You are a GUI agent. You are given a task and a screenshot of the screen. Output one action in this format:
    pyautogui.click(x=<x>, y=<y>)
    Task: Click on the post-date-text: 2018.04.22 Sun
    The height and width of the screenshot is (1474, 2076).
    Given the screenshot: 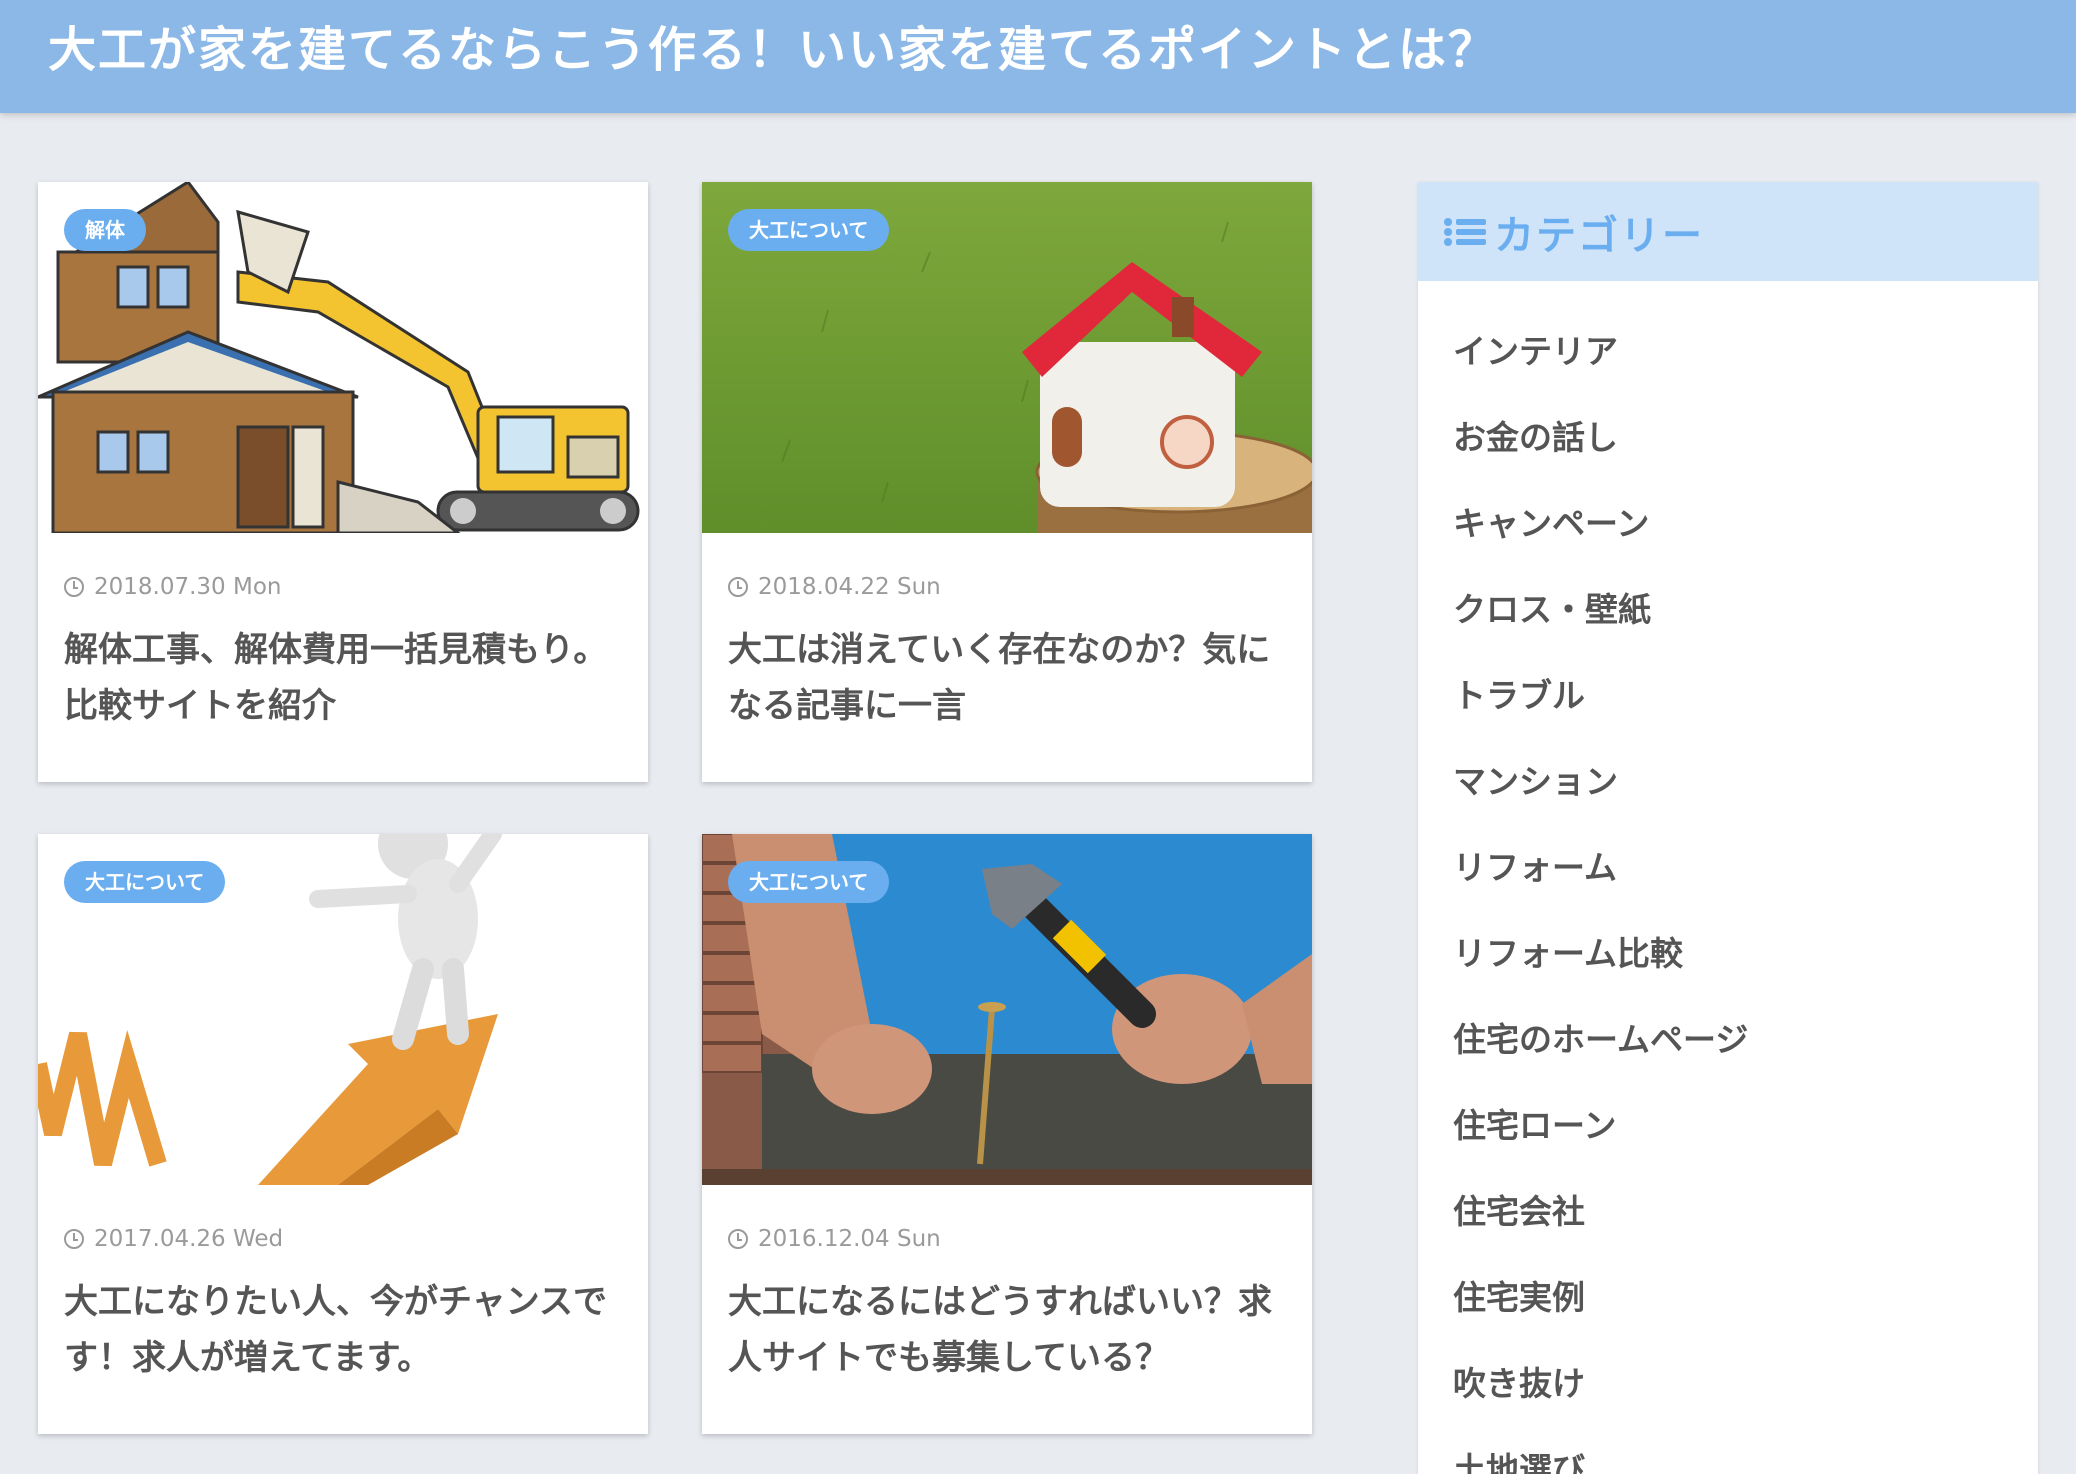 What is the action you would take?
    pyautogui.click(x=849, y=587)
    